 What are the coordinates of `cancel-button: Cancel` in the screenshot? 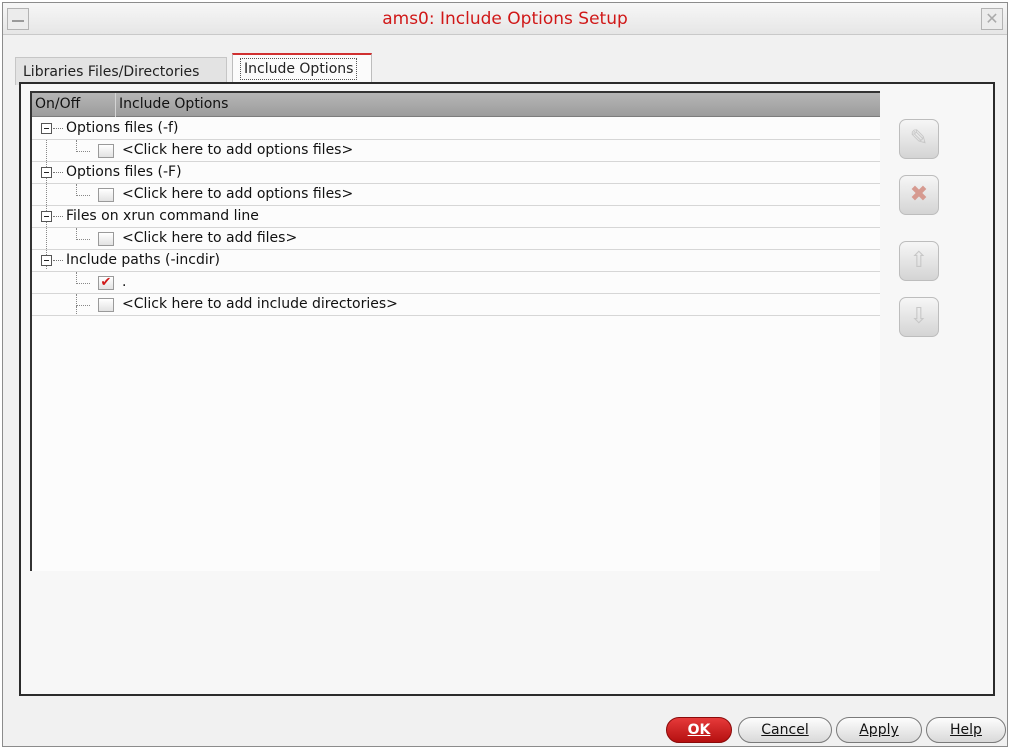 It's located at (785, 730).